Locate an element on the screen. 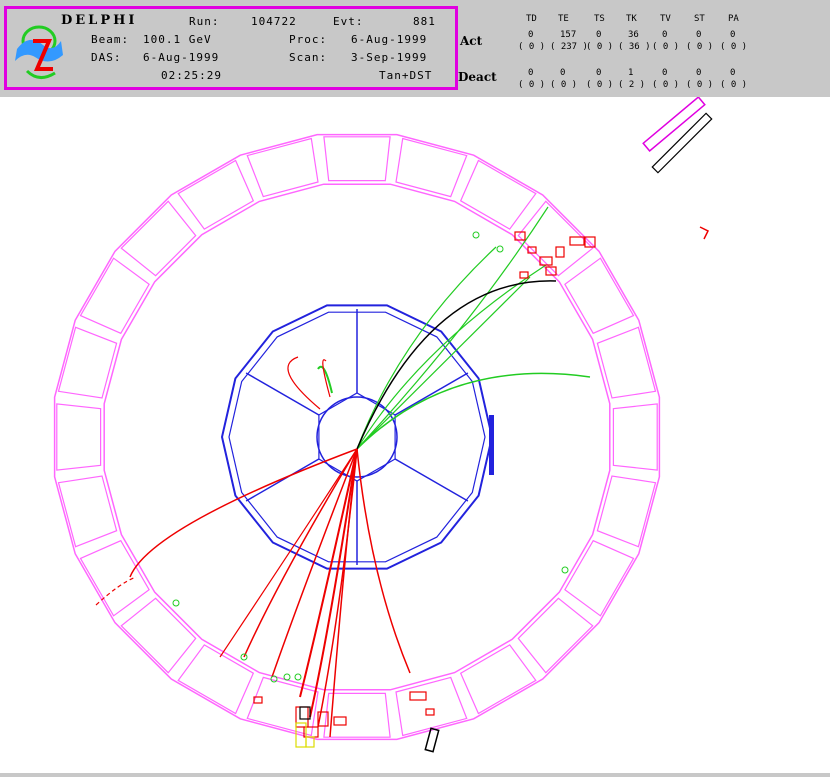 Image resolution: width=830 pixels, height=777 pixels. beam-label: Beam: is located at coordinates (110, 39).